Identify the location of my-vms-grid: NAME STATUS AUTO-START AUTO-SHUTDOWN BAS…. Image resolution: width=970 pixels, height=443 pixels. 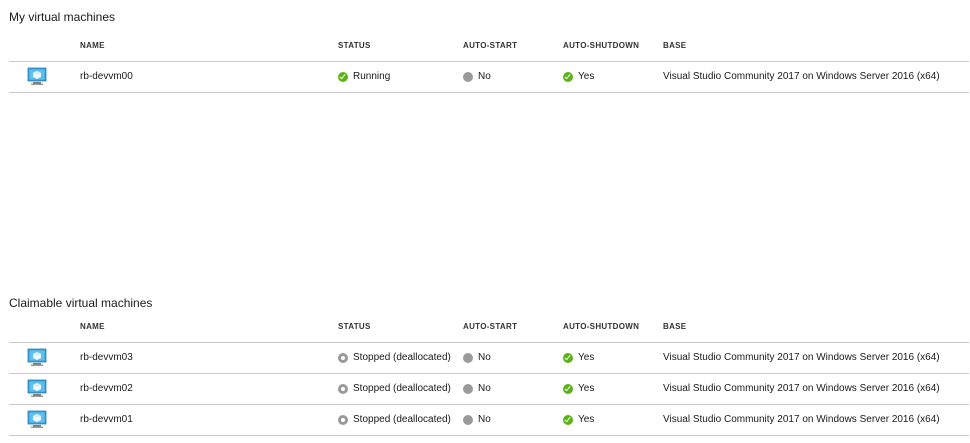
(489, 62).